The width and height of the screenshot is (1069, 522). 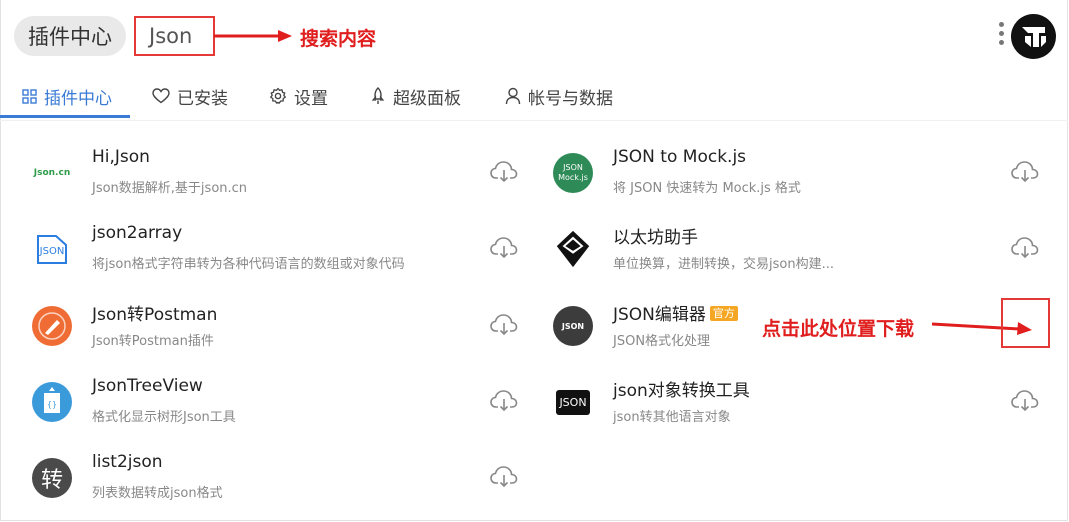 I want to click on plugin-name: Json转Postman, so click(x=155, y=315).